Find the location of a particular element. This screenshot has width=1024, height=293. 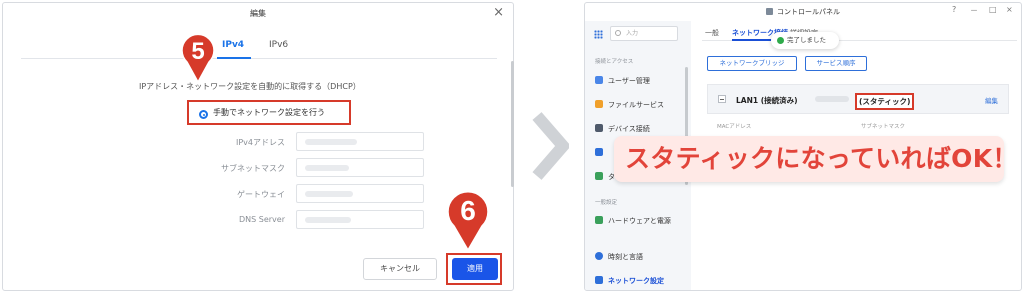

ipv4-address-input is located at coordinates (360, 141).